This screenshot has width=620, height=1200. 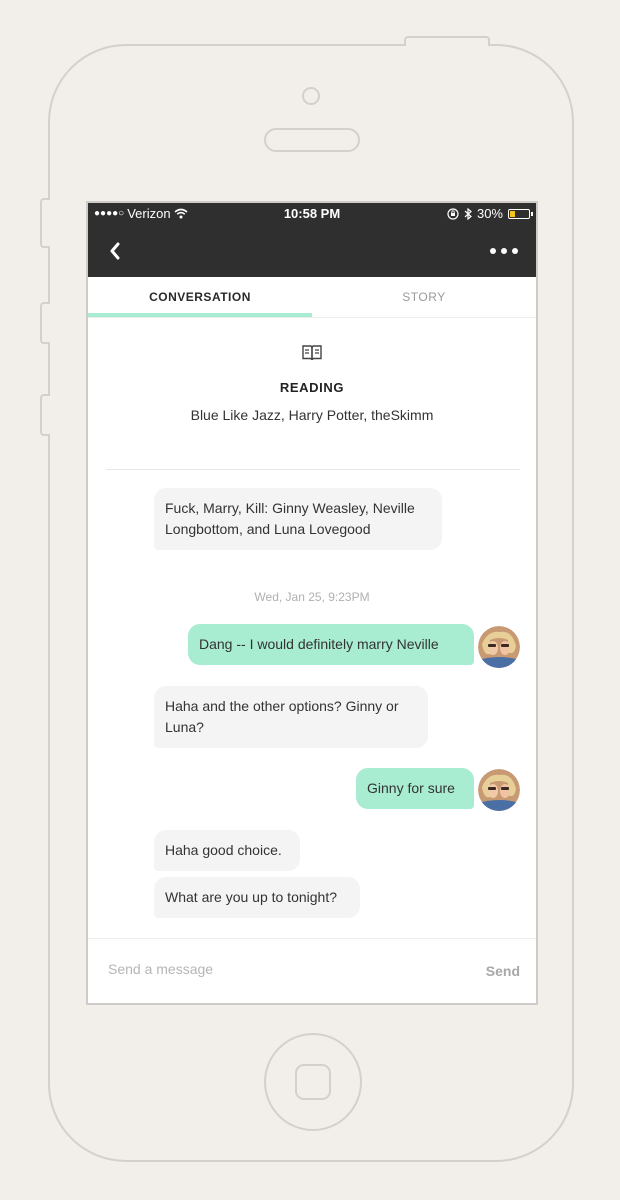 What do you see at coordinates (273, 969) in the screenshot?
I see `message-input` at bounding box center [273, 969].